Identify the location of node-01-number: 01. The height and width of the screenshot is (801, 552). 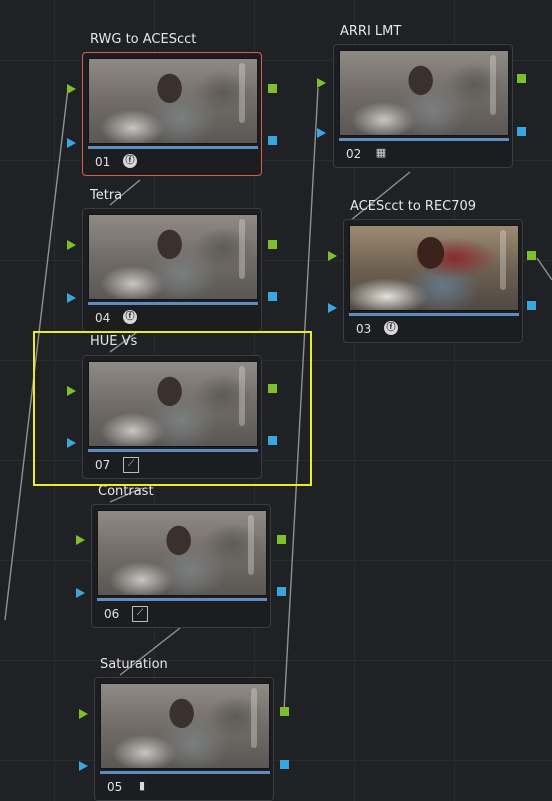
(103, 162).